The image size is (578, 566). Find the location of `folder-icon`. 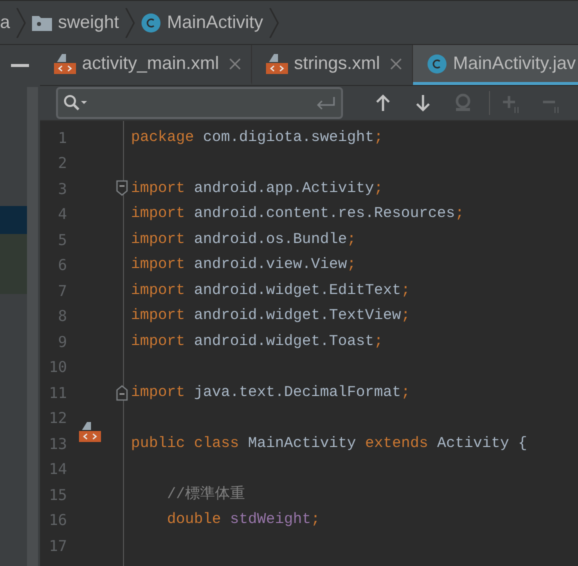

folder-icon is located at coordinates (42, 22).